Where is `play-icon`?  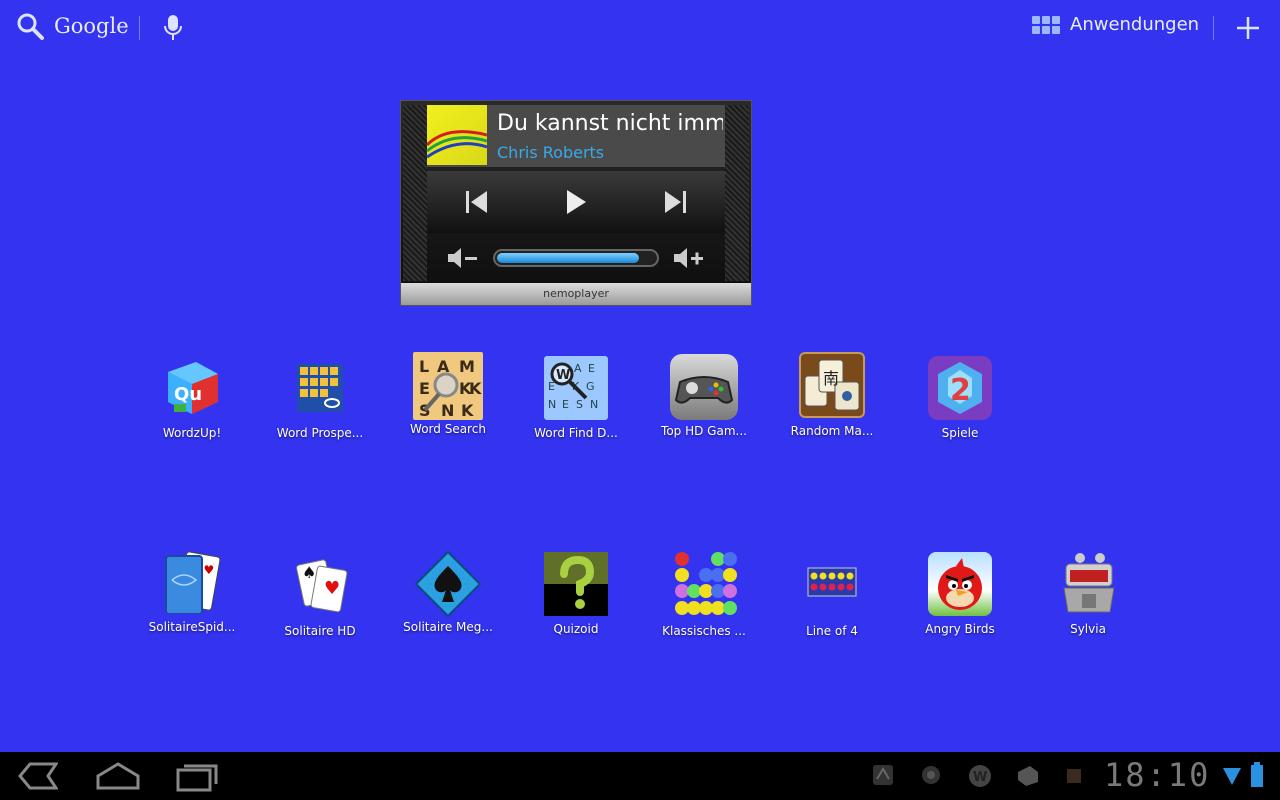 play-icon is located at coordinates (576, 202).